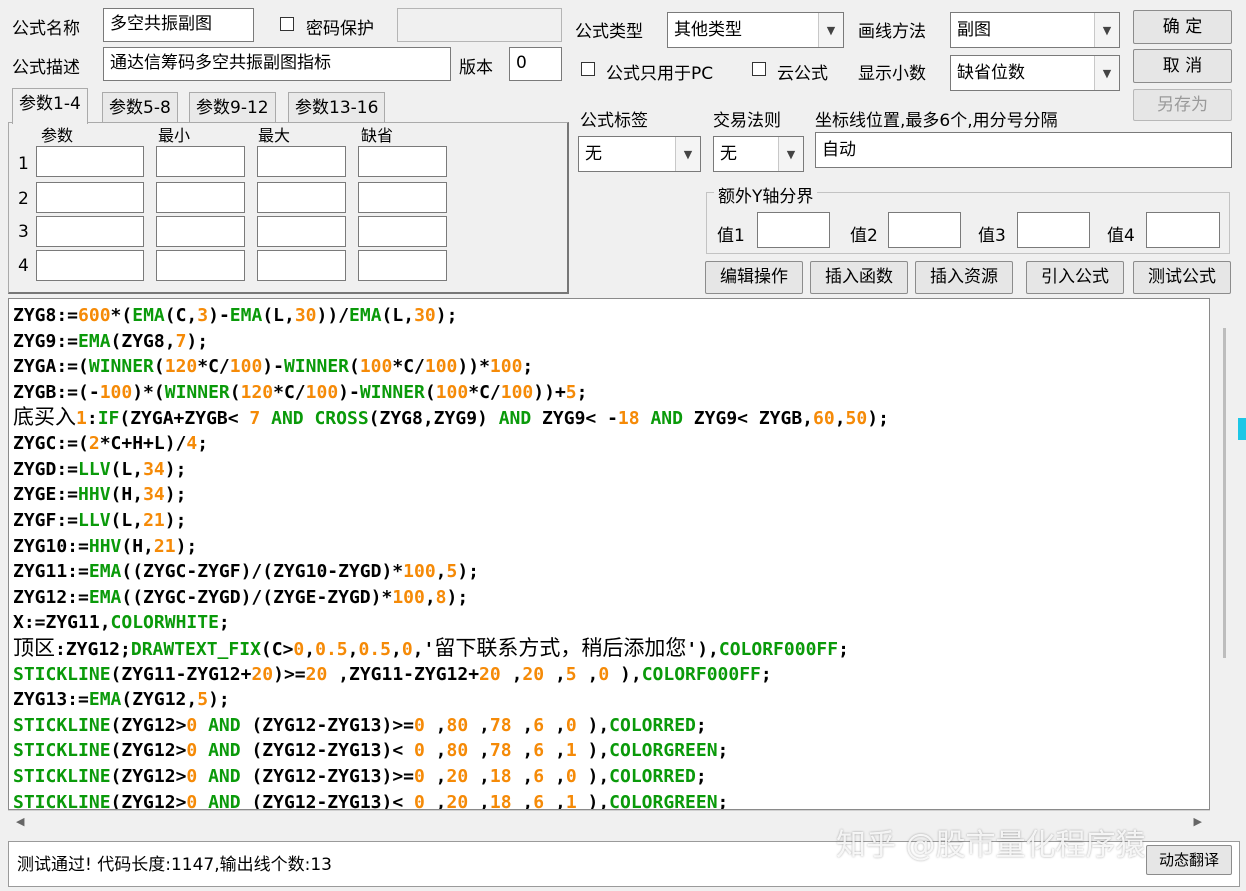 The width and height of the screenshot is (1246, 891). I want to click on window-edge-marker, so click(1242, 429).